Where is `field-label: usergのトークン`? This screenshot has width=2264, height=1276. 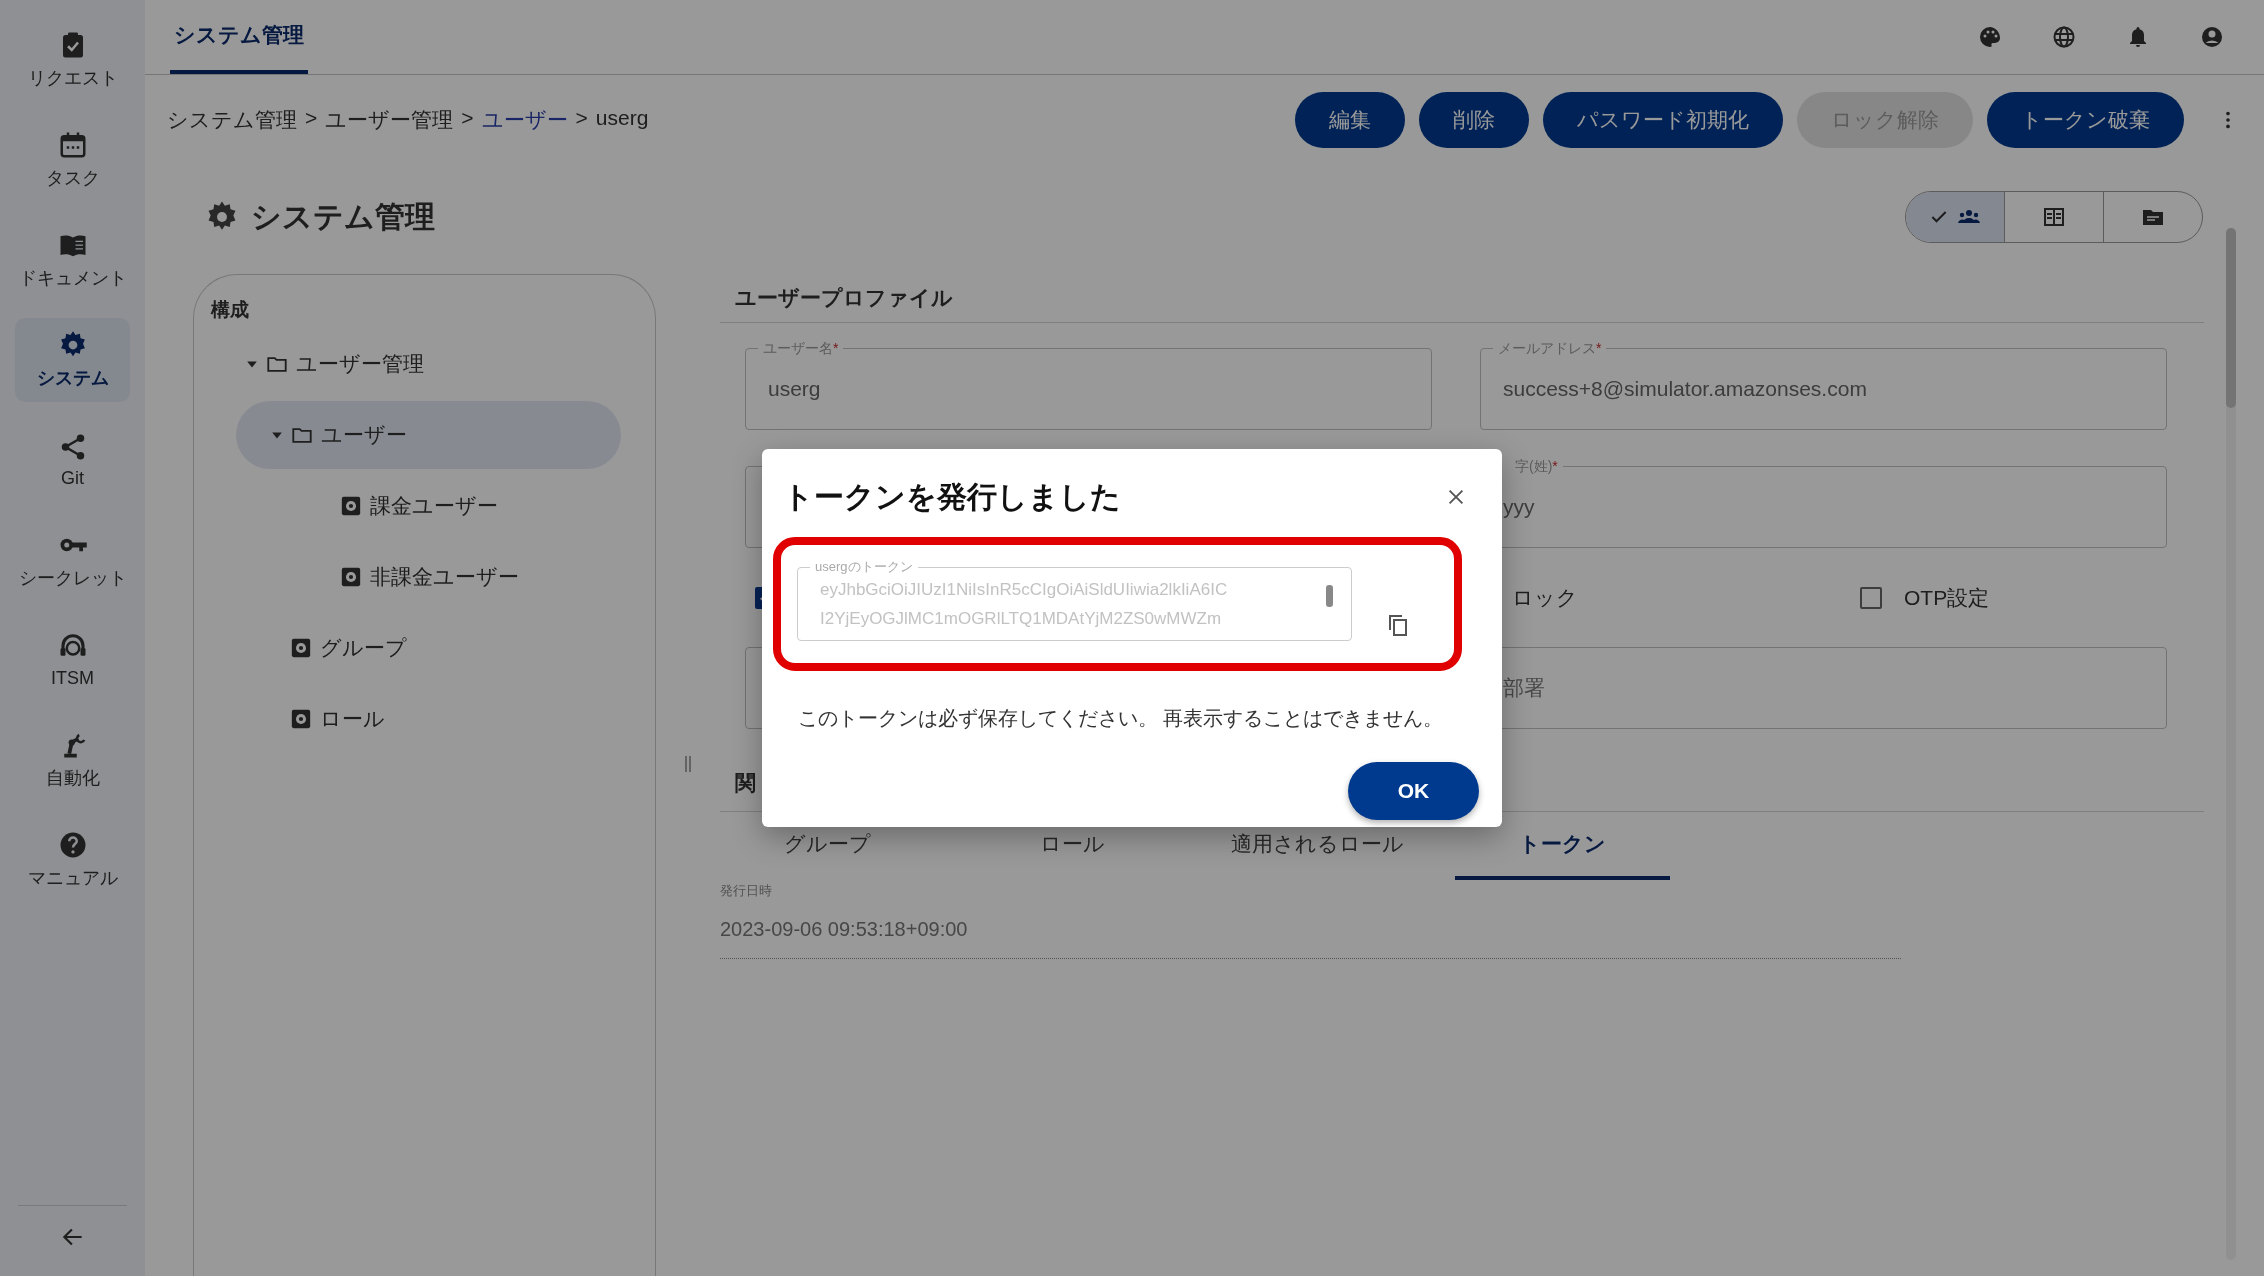
field-label: usergのトークン is located at coordinates (864, 566).